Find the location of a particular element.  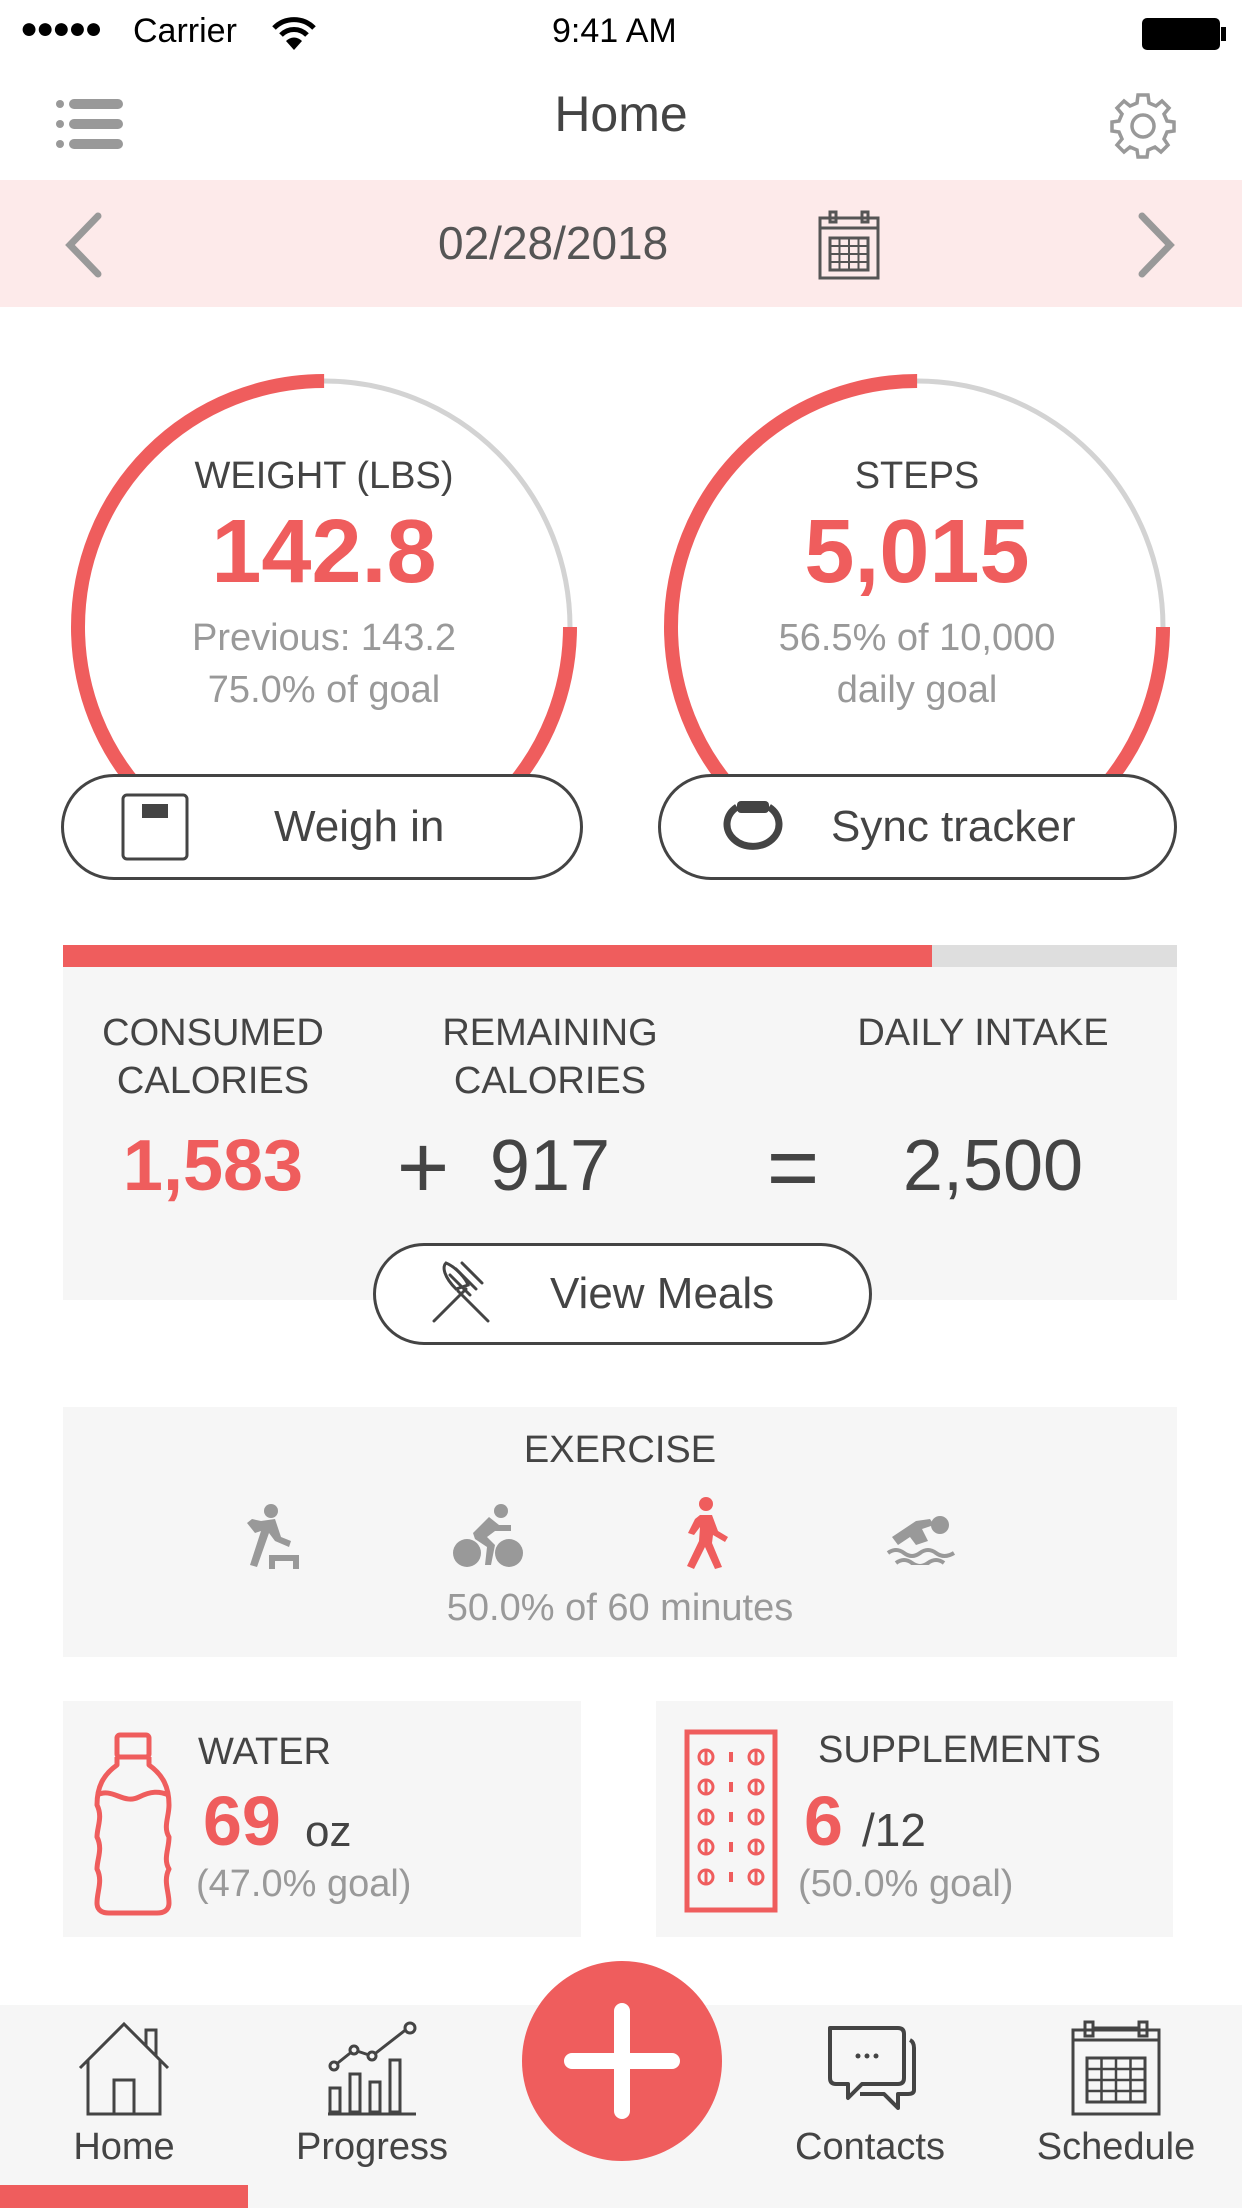

view-meals-button: View Meals is located at coordinates (622, 1294).